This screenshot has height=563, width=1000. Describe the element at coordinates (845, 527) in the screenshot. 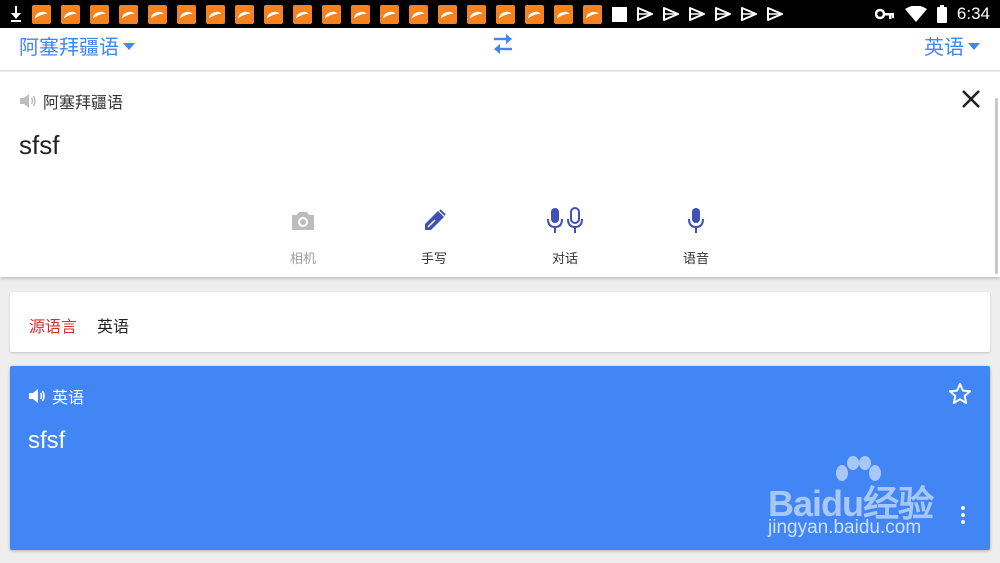

I see `watermark-url: jingyan.baidu.com` at that location.